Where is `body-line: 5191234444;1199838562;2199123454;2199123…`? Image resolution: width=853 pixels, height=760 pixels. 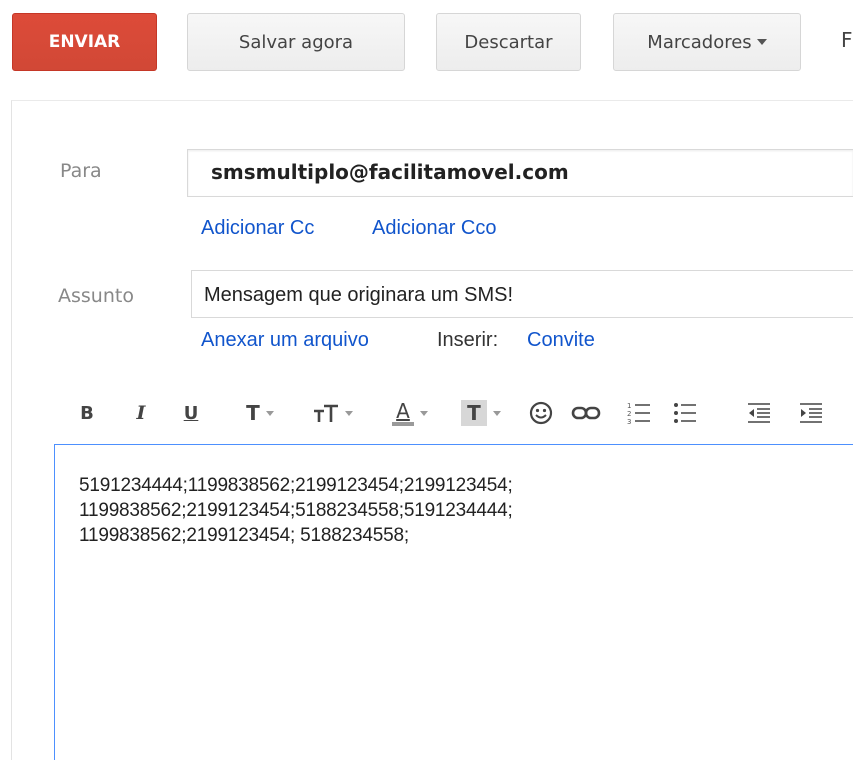
body-line: 5191234444;1199838562;2199123454;2199123… is located at coordinates (296, 485).